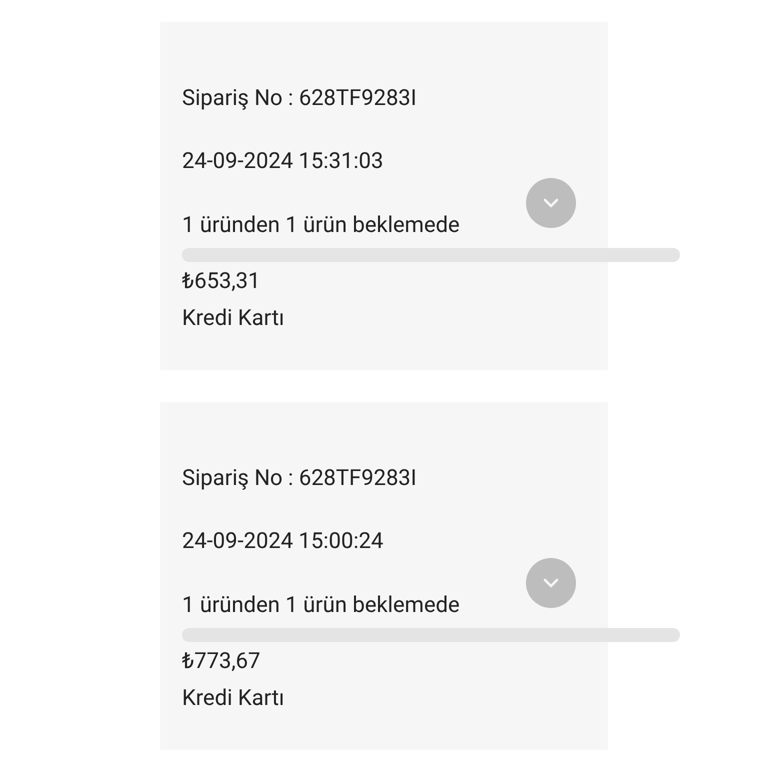 Image resolution: width=768 pixels, height=768 pixels. What do you see at coordinates (221, 282) in the screenshot?
I see `order-total: ₺653,31` at bounding box center [221, 282].